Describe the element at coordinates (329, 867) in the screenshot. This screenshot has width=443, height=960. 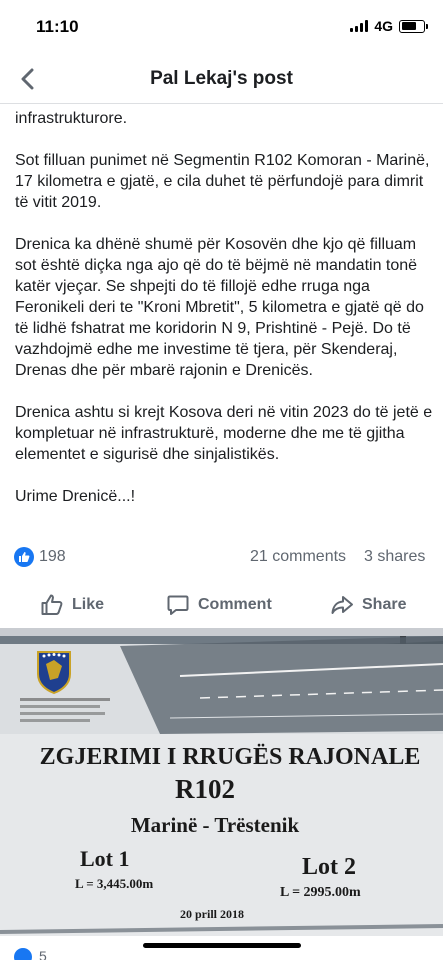
I see `lot2-label: Lot 2` at that location.